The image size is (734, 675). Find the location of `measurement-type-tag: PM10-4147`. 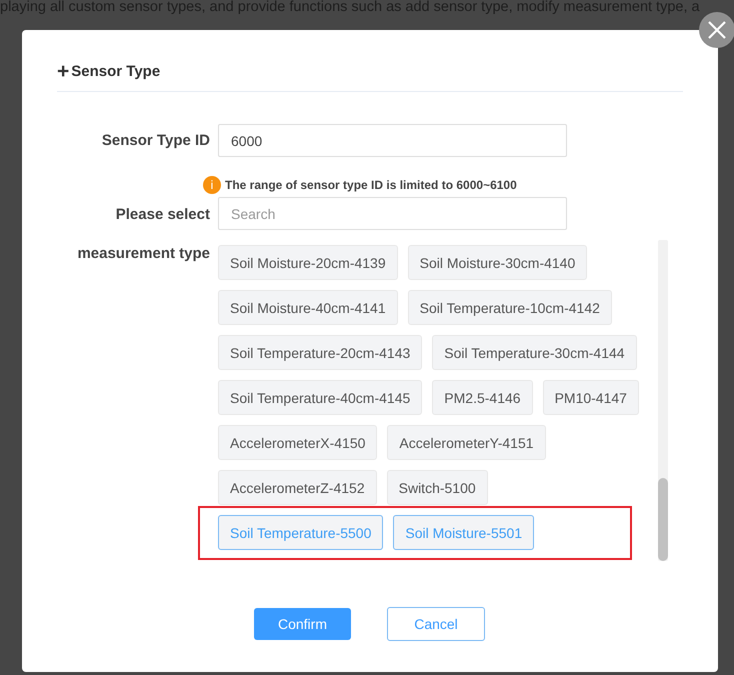

measurement-type-tag: PM10-4147 is located at coordinates (590, 397).